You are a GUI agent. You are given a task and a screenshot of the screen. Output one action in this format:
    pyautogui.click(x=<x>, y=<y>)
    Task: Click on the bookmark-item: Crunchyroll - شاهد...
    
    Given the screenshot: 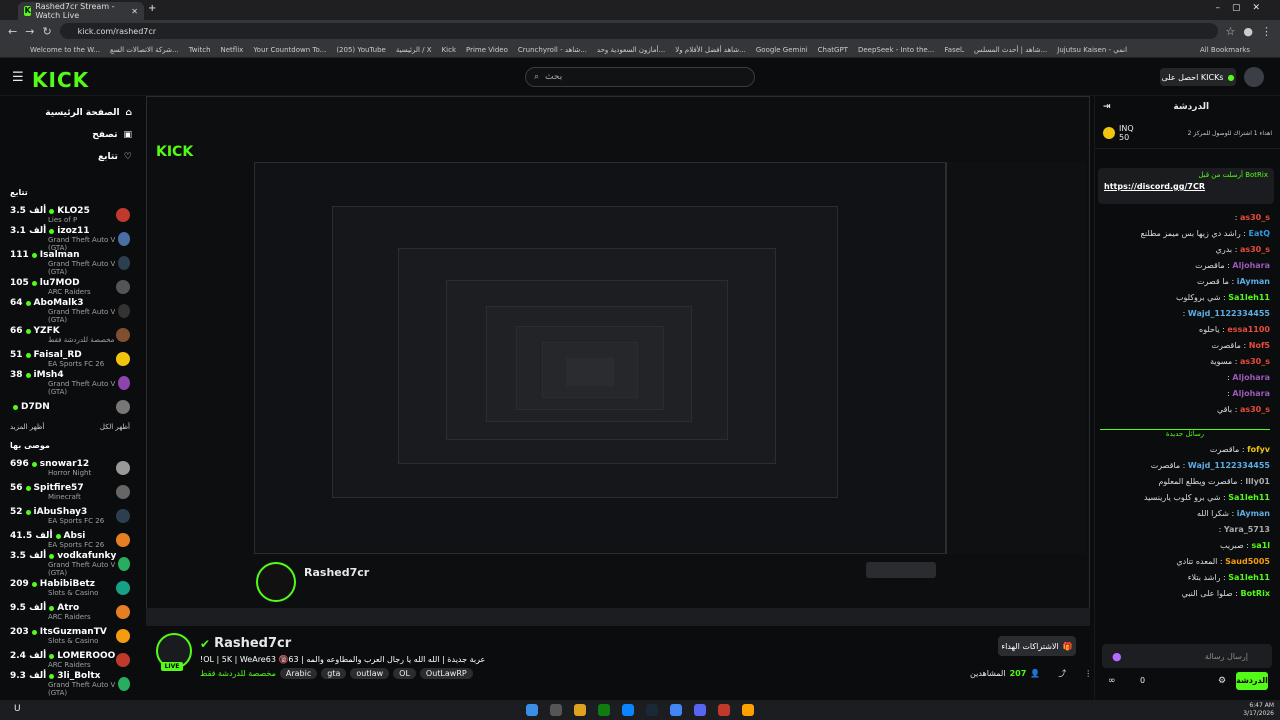 What is the action you would take?
    pyautogui.click(x=552, y=50)
    